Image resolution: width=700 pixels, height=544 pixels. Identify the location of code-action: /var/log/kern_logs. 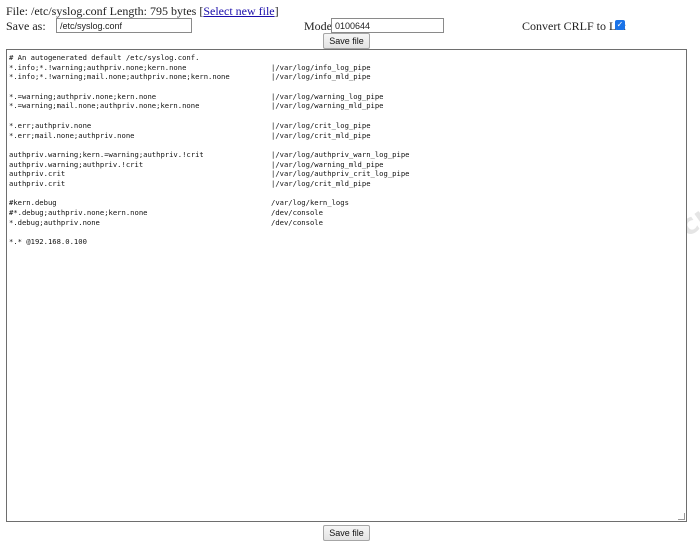
(310, 203).